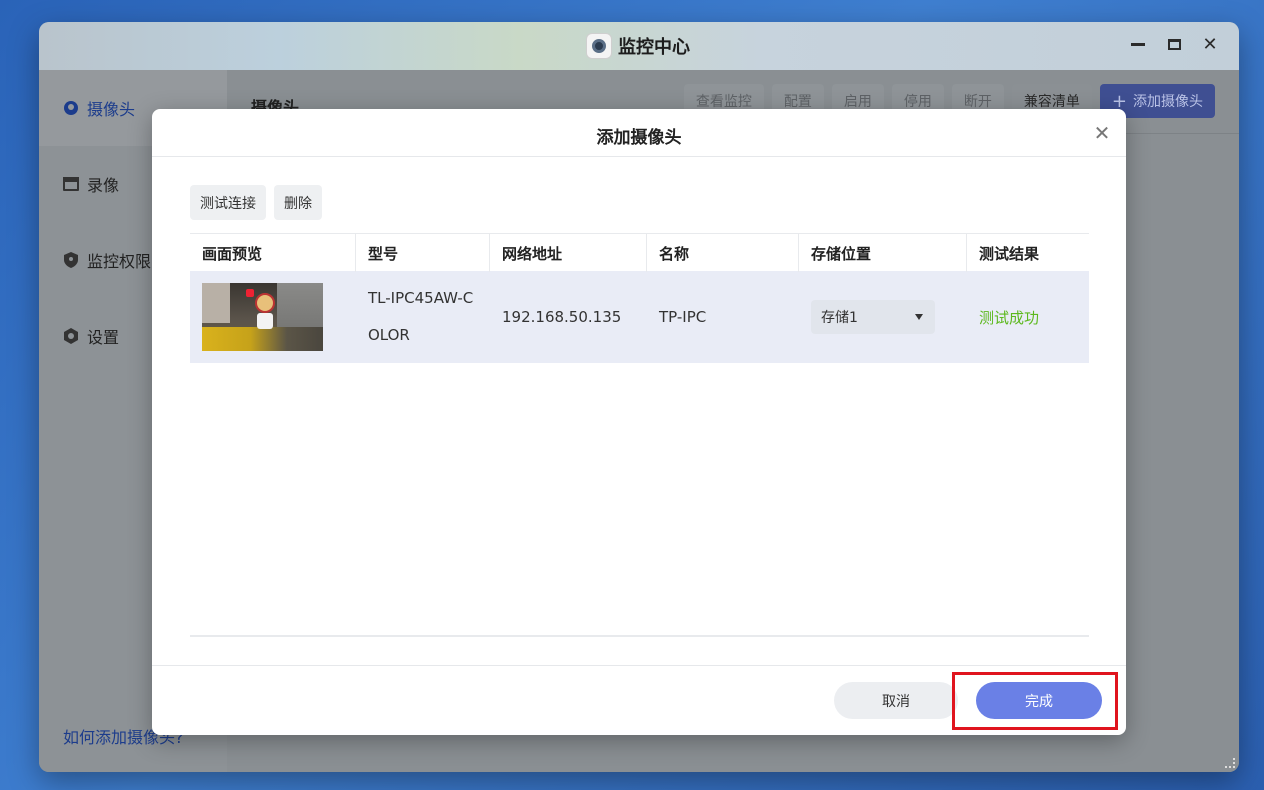 This screenshot has width=1264, height=790. What do you see at coordinates (1102, 133) in the screenshot?
I see `close-icon: ✕` at bounding box center [1102, 133].